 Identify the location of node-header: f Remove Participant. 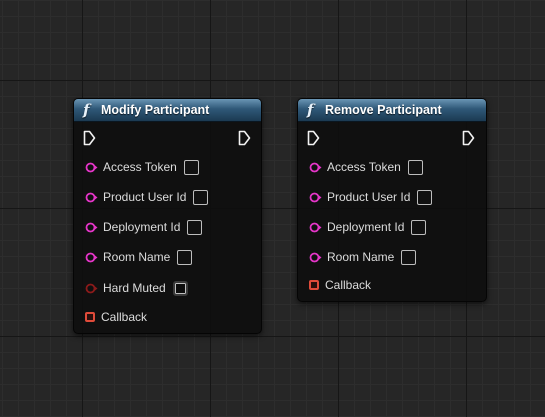
(392, 110).